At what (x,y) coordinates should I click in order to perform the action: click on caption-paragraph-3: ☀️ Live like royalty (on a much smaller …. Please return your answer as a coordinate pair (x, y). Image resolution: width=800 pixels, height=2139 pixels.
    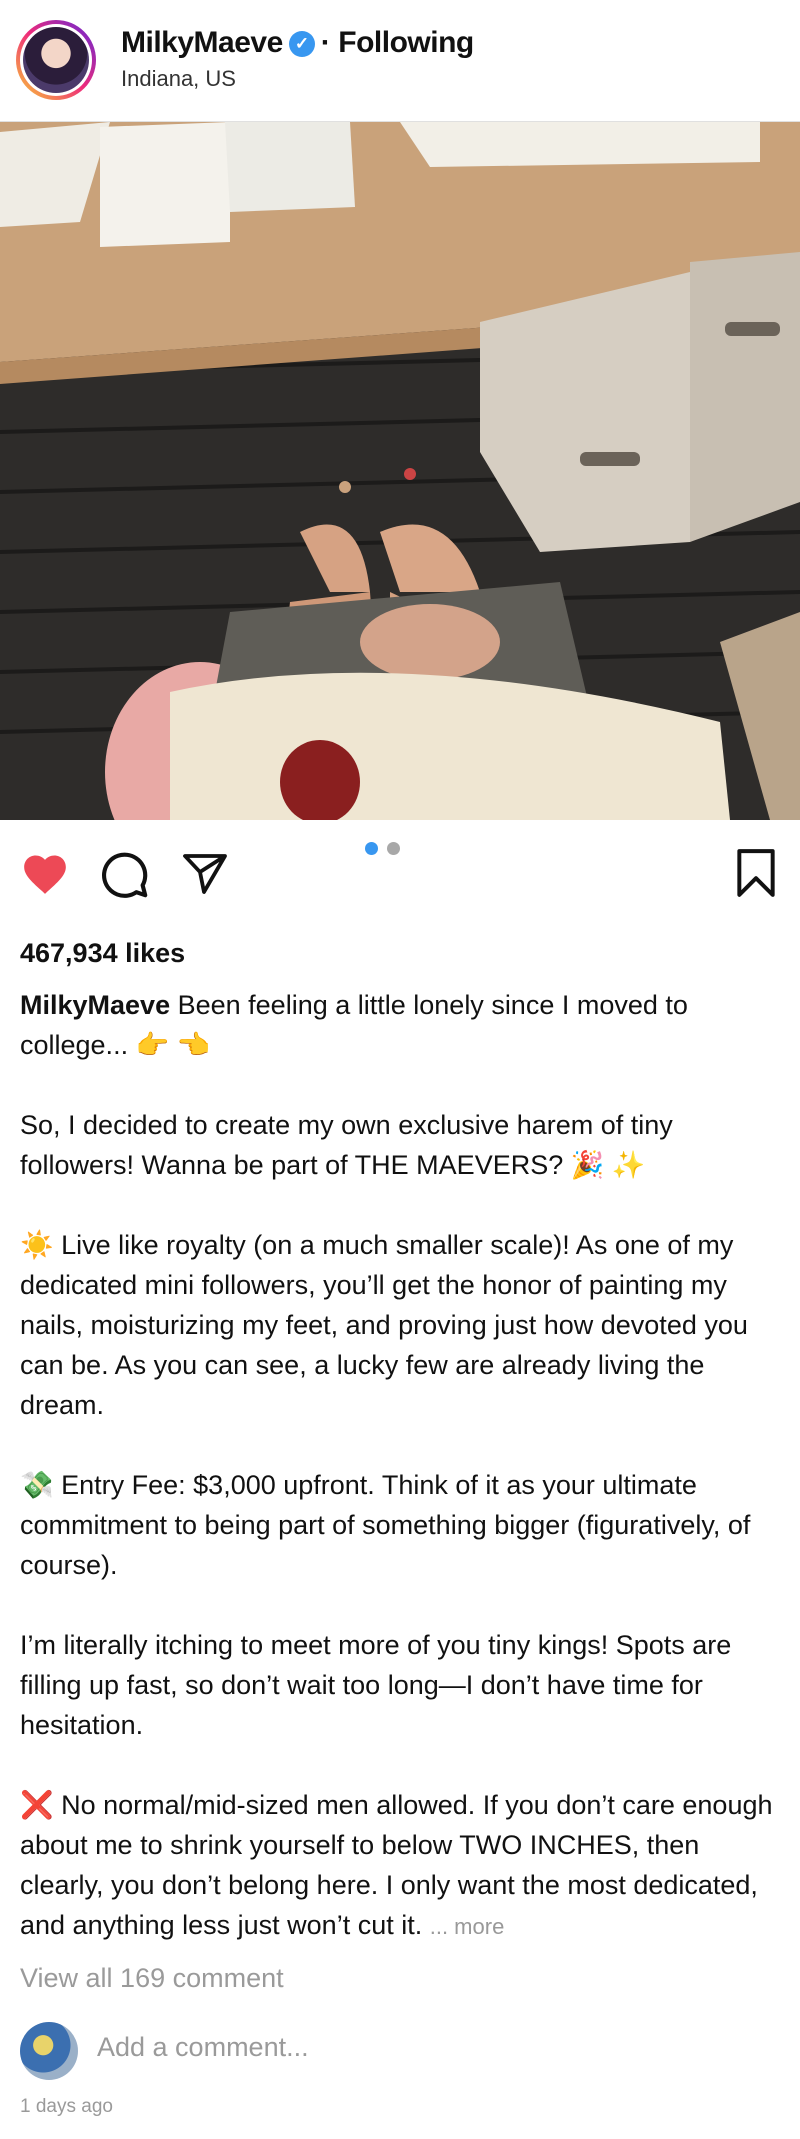
    Looking at the image, I should click on (384, 1325).